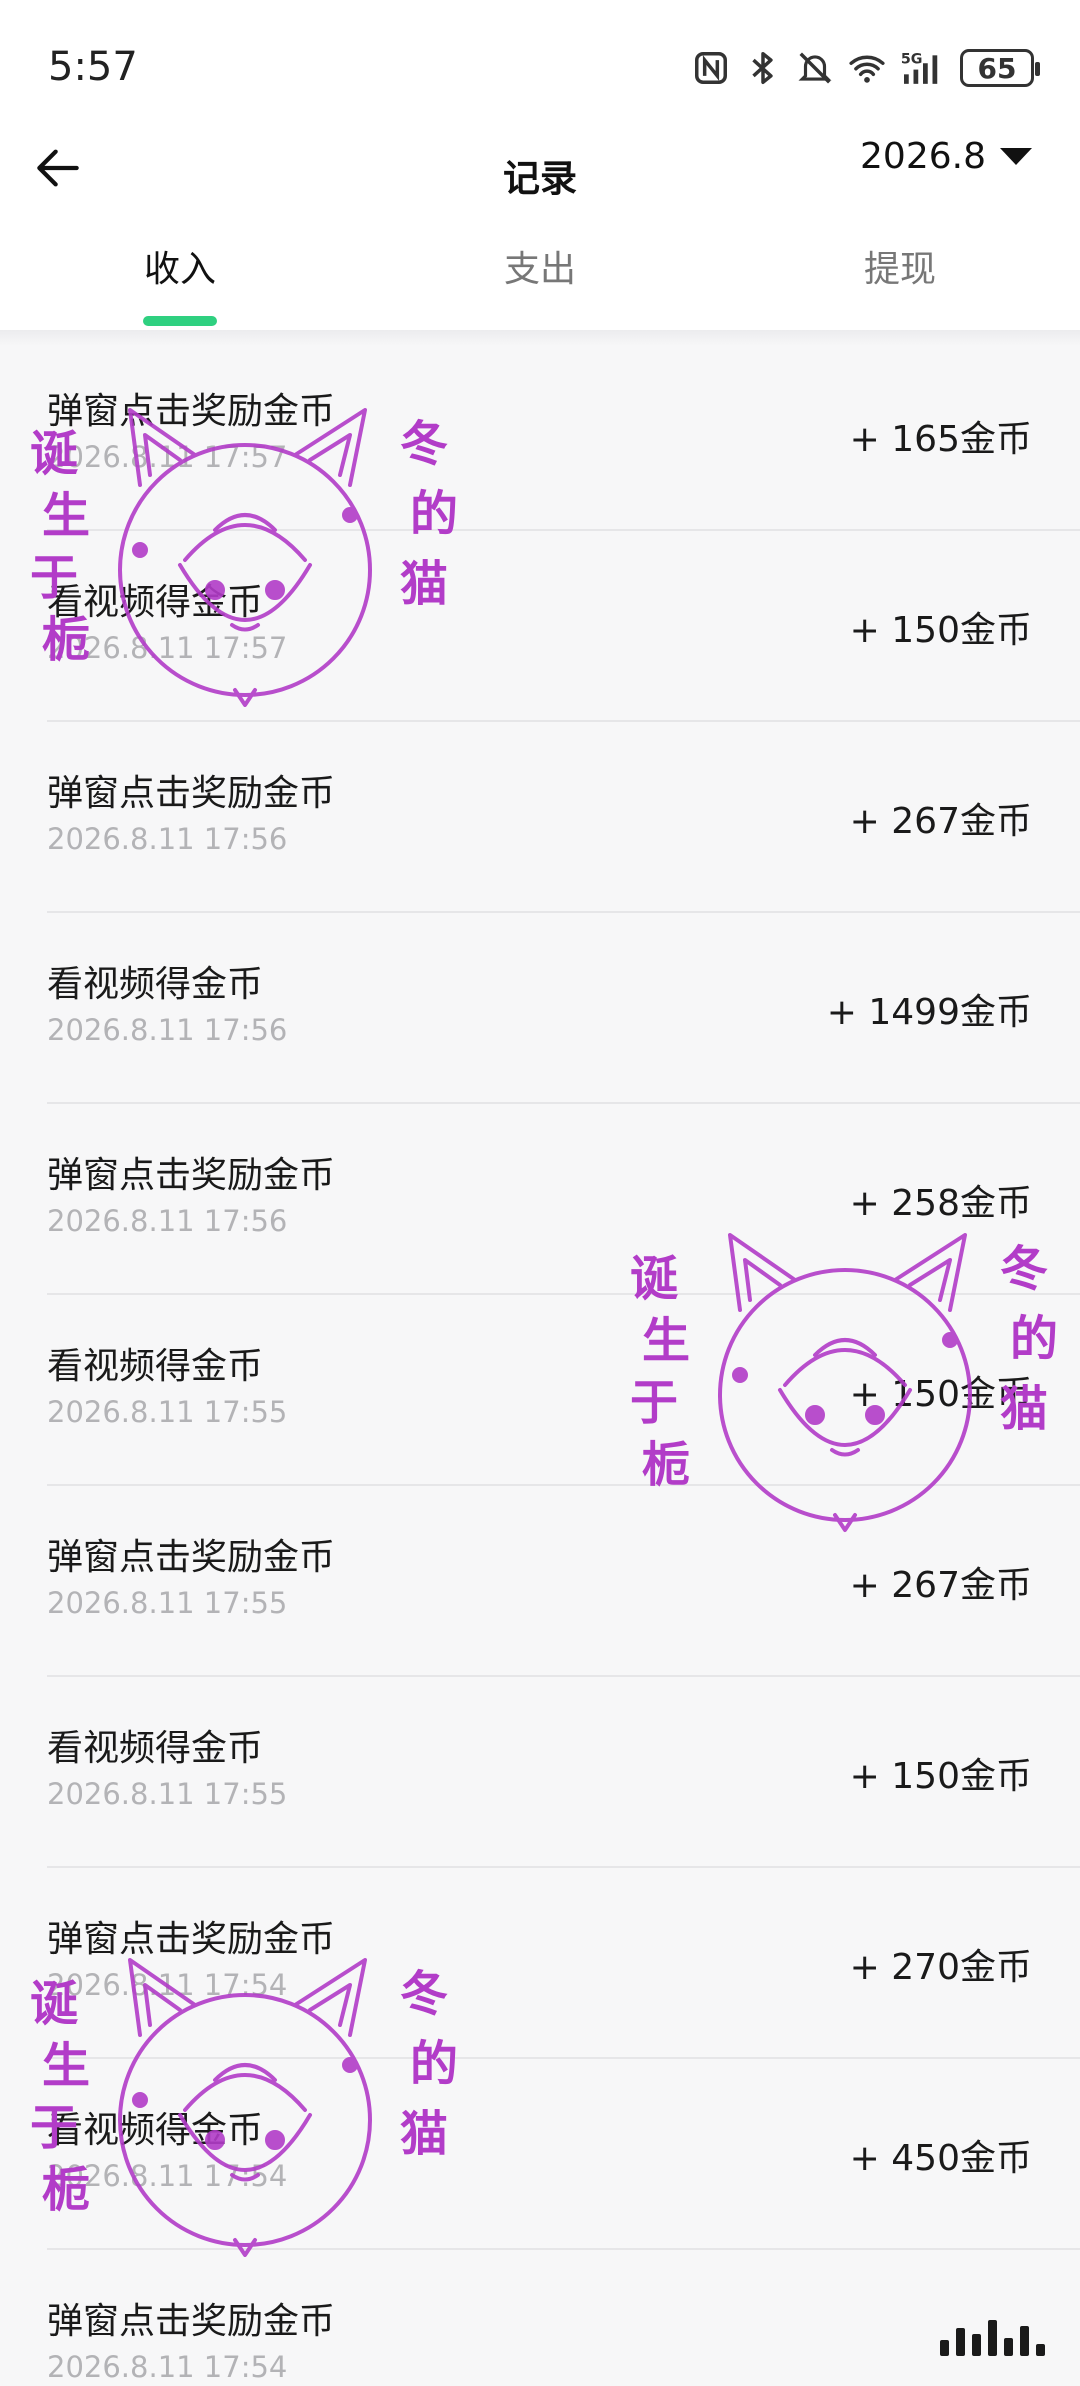  What do you see at coordinates (815, 68) in the screenshot?
I see `mute-icon` at bounding box center [815, 68].